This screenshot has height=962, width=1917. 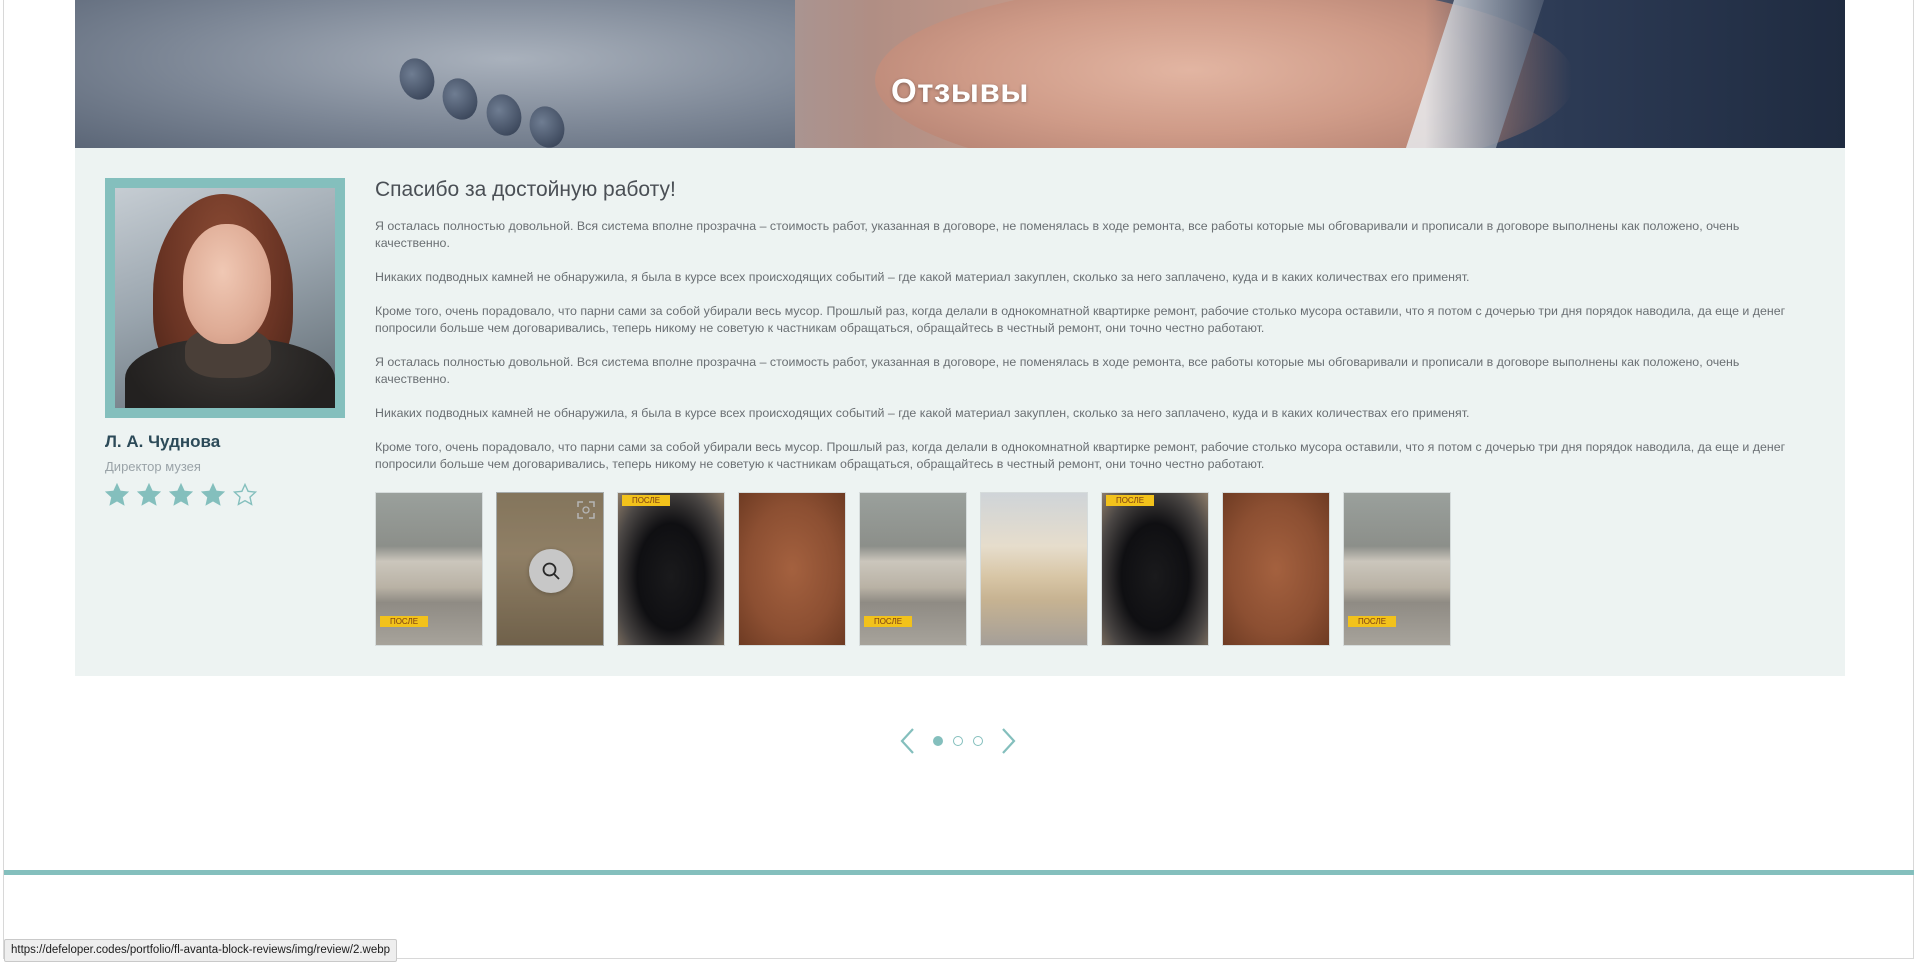 What do you see at coordinates (227, 284) in the screenshot?
I see `avatar-face` at bounding box center [227, 284].